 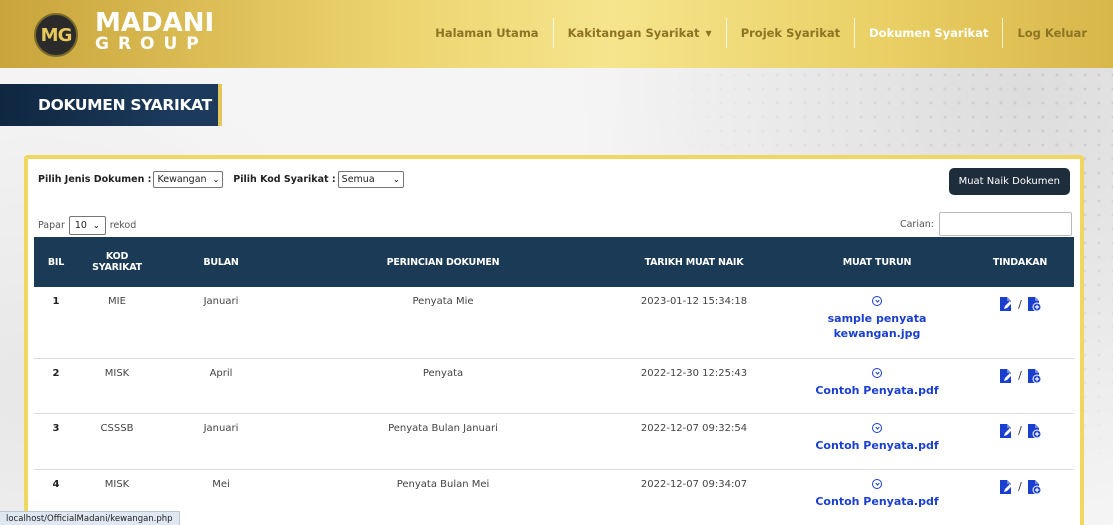 I want to click on col-perincian: PERINCIAN DOKUMEN, so click(x=443, y=262).